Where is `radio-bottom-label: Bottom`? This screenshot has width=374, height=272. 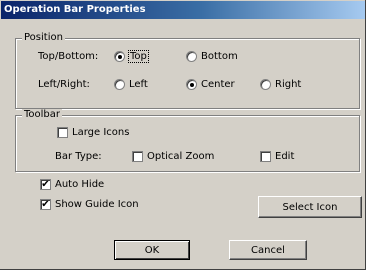 radio-bottom-label: Bottom is located at coordinates (219, 56).